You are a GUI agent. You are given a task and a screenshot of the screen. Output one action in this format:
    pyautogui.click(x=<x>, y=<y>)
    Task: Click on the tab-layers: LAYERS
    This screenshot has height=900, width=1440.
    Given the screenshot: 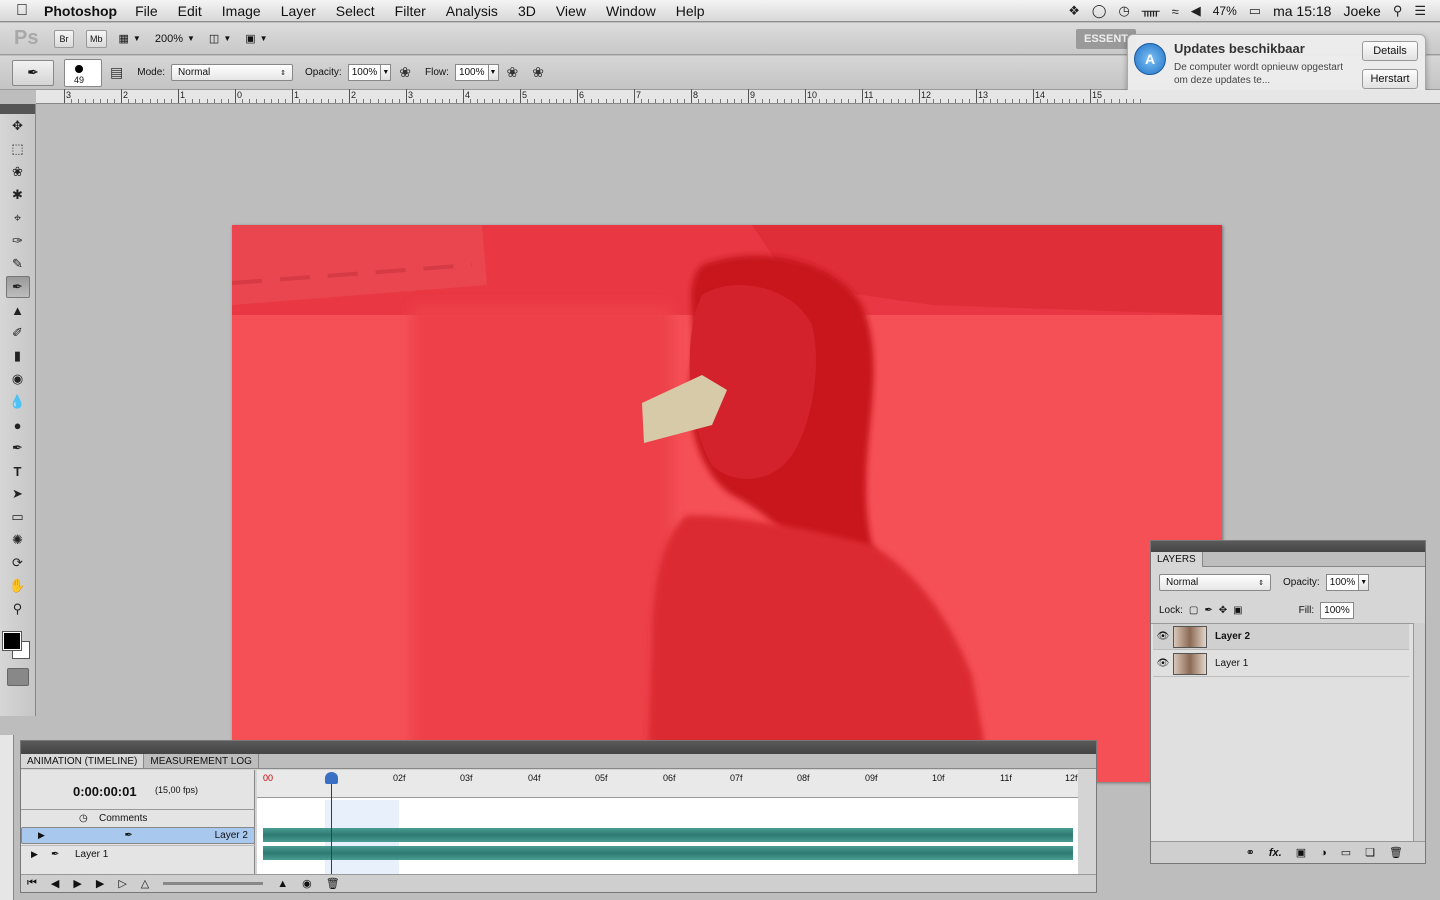 What is the action you would take?
    pyautogui.click(x=1177, y=559)
    